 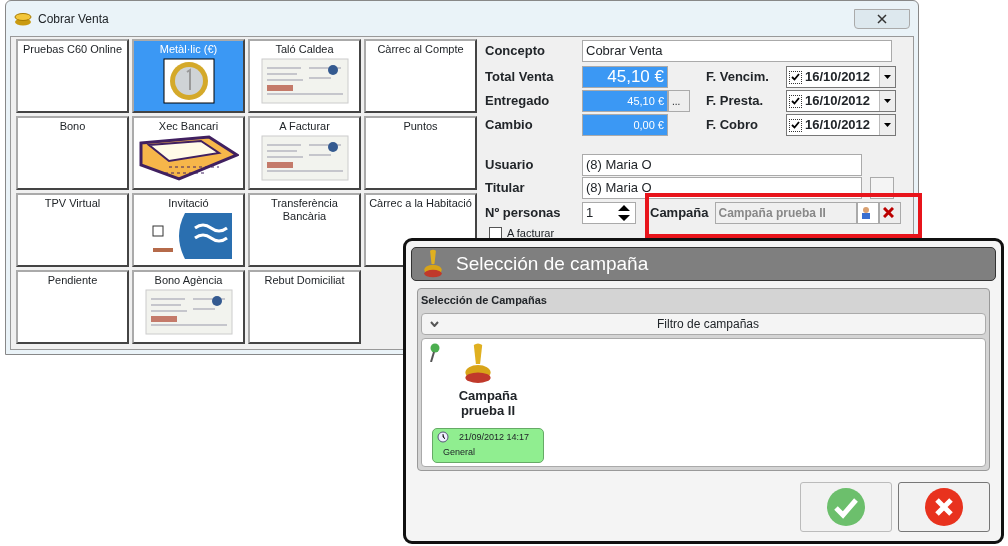 I want to click on pin-icon, so click(x=435, y=352).